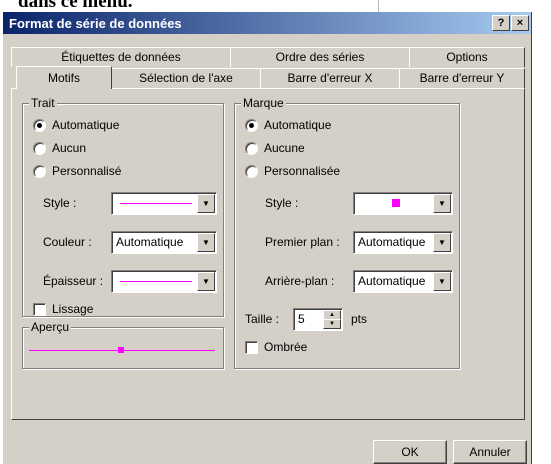 The width and height of the screenshot is (551, 464). What do you see at coordinates (67, 242) in the screenshot?
I see `trait-couleur-label: Couleur :` at bounding box center [67, 242].